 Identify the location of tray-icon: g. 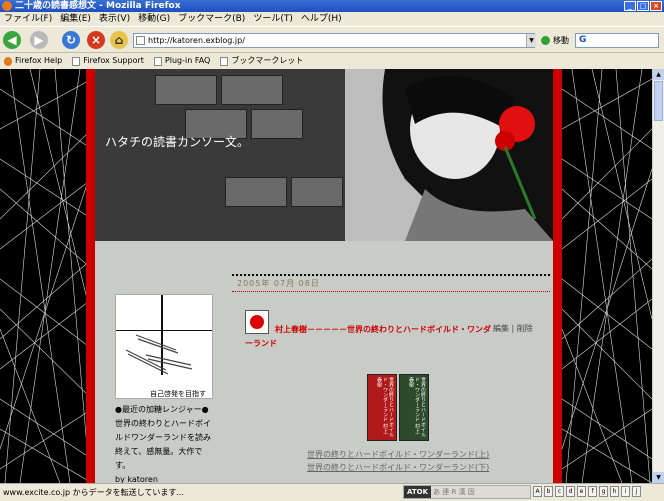
(603, 491).